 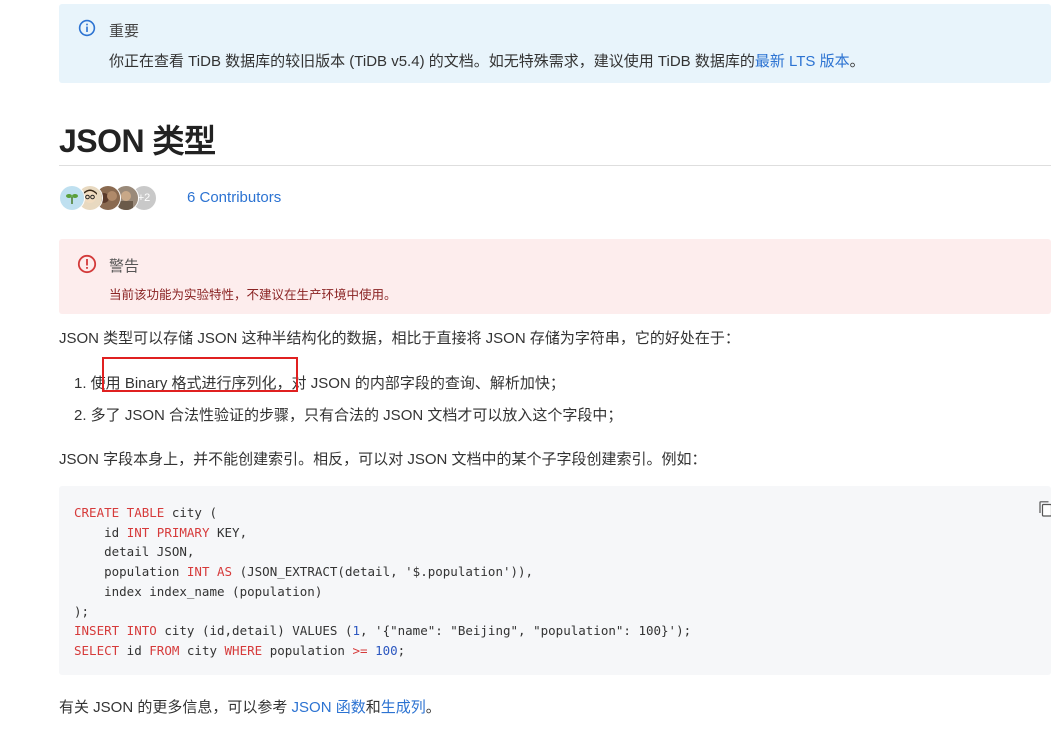 What do you see at coordinates (433, 707) in the screenshot?
I see `more-info-end: 。` at bounding box center [433, 707].